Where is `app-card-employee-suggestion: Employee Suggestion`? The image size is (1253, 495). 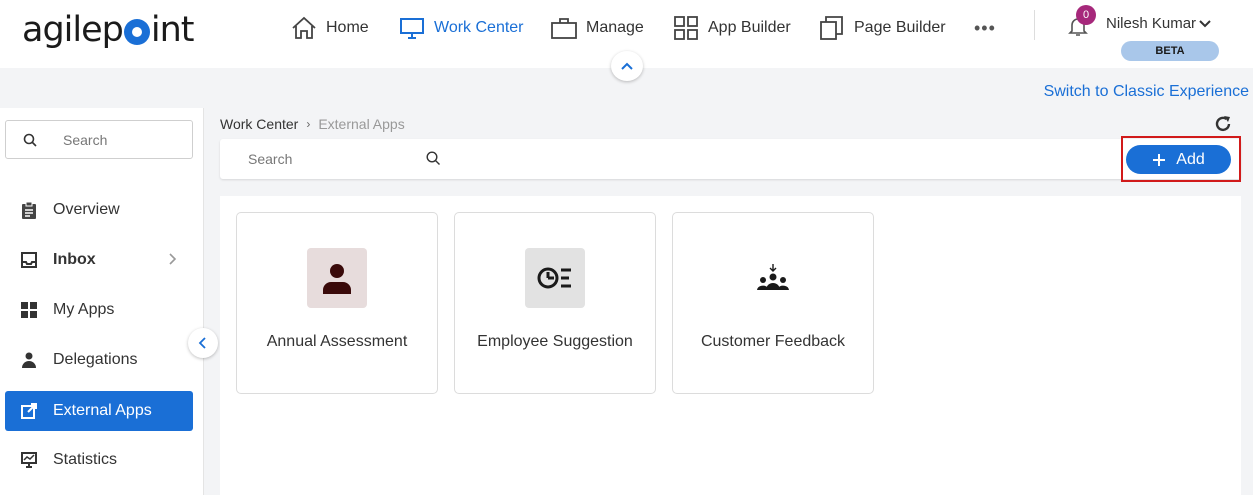
app-card-employee-suggestion: Employee Suggestion is located at coordinates (555, 303).